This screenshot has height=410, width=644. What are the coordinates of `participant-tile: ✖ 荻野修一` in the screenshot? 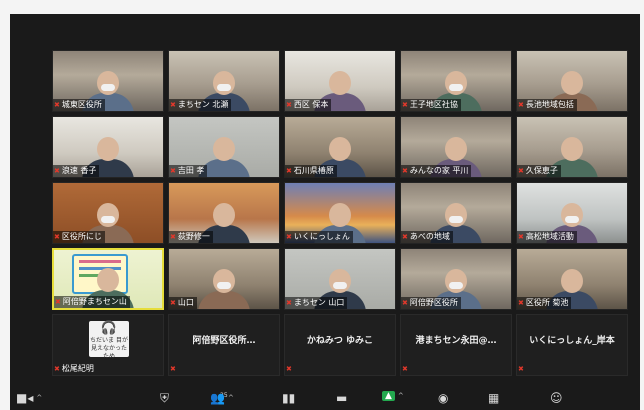 It's located at (224, 213).